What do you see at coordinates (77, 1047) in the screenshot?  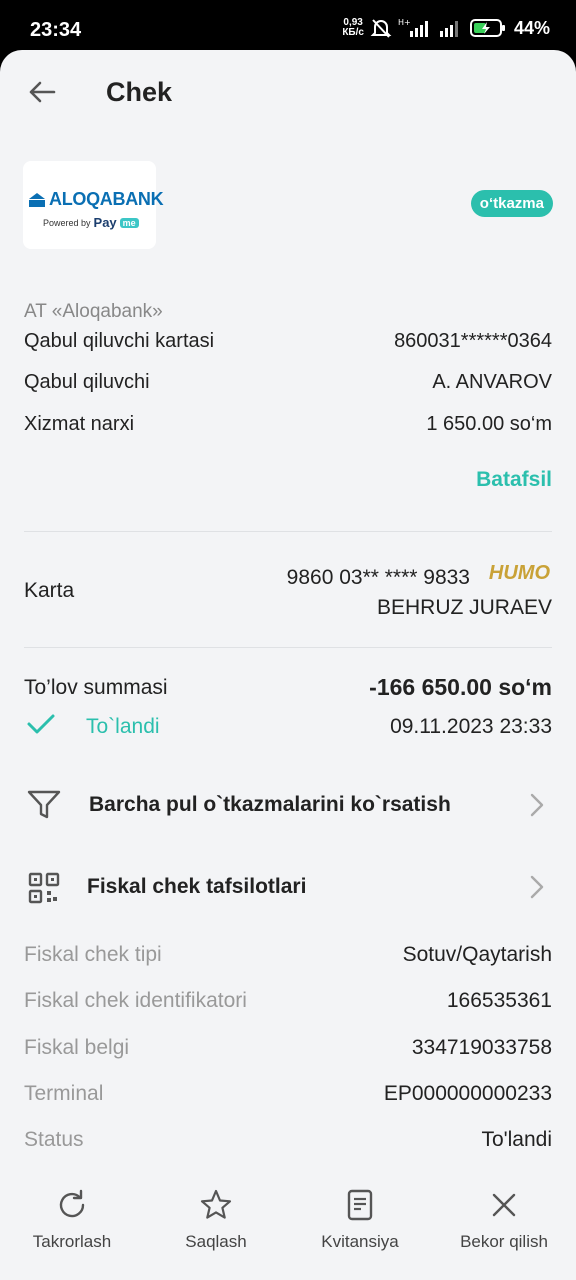 I see `fiscal-label: Fiskal belgi` at bounding box center [77, 1047].